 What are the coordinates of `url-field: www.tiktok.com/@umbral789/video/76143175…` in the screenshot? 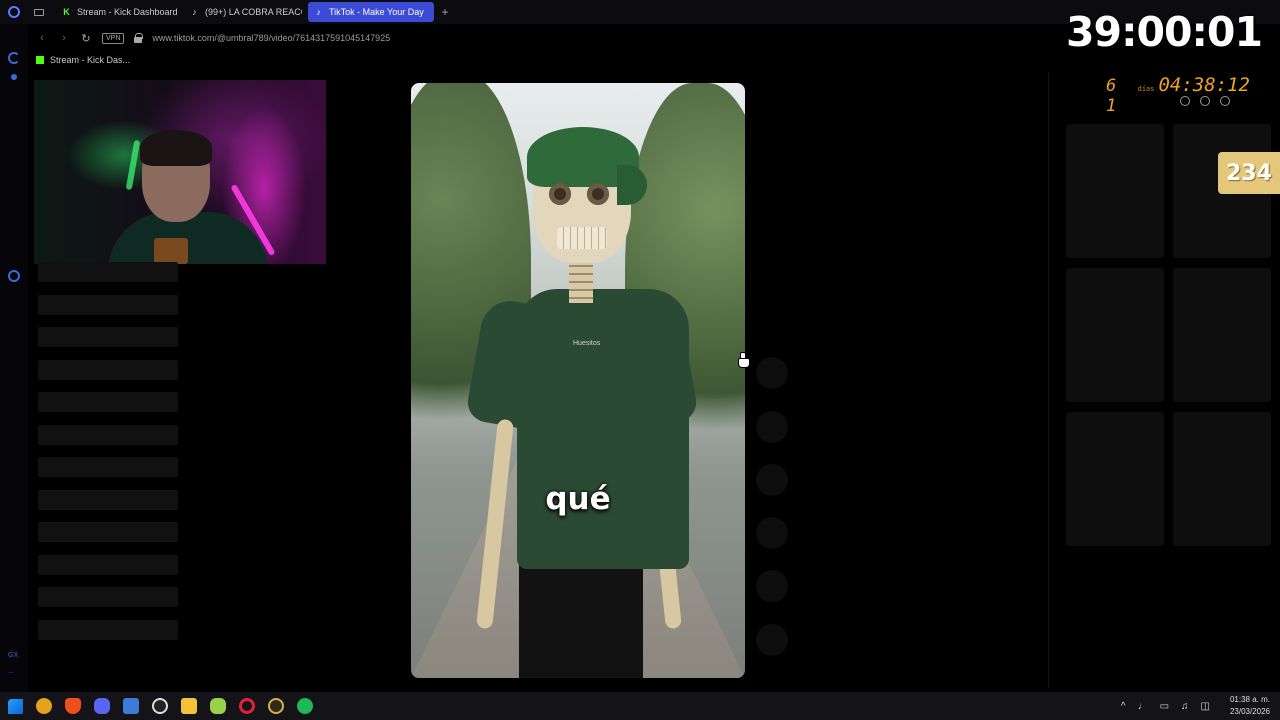 It's located at (271, 38).